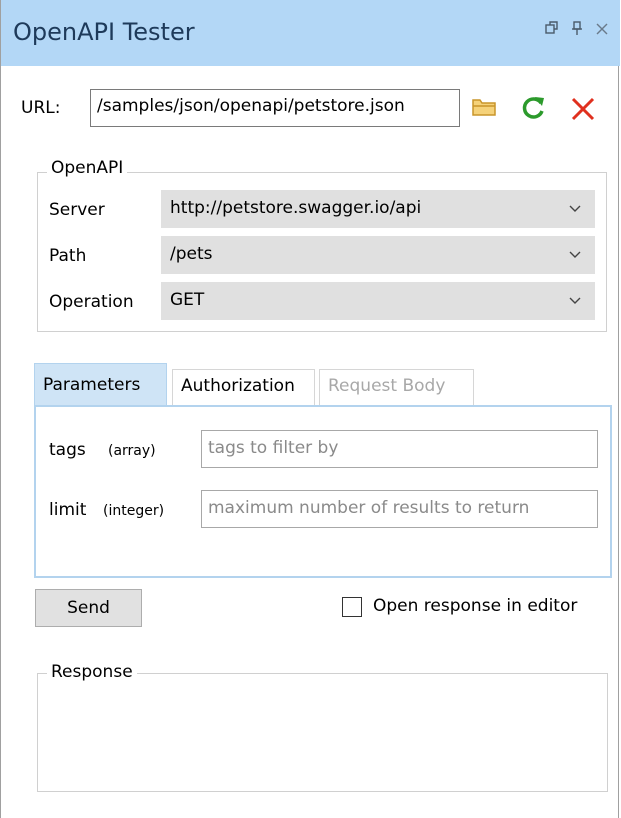 The image size is (621, 818). I want to click on server-value: http://petstore.swagger.io/api, so click(296, 208).